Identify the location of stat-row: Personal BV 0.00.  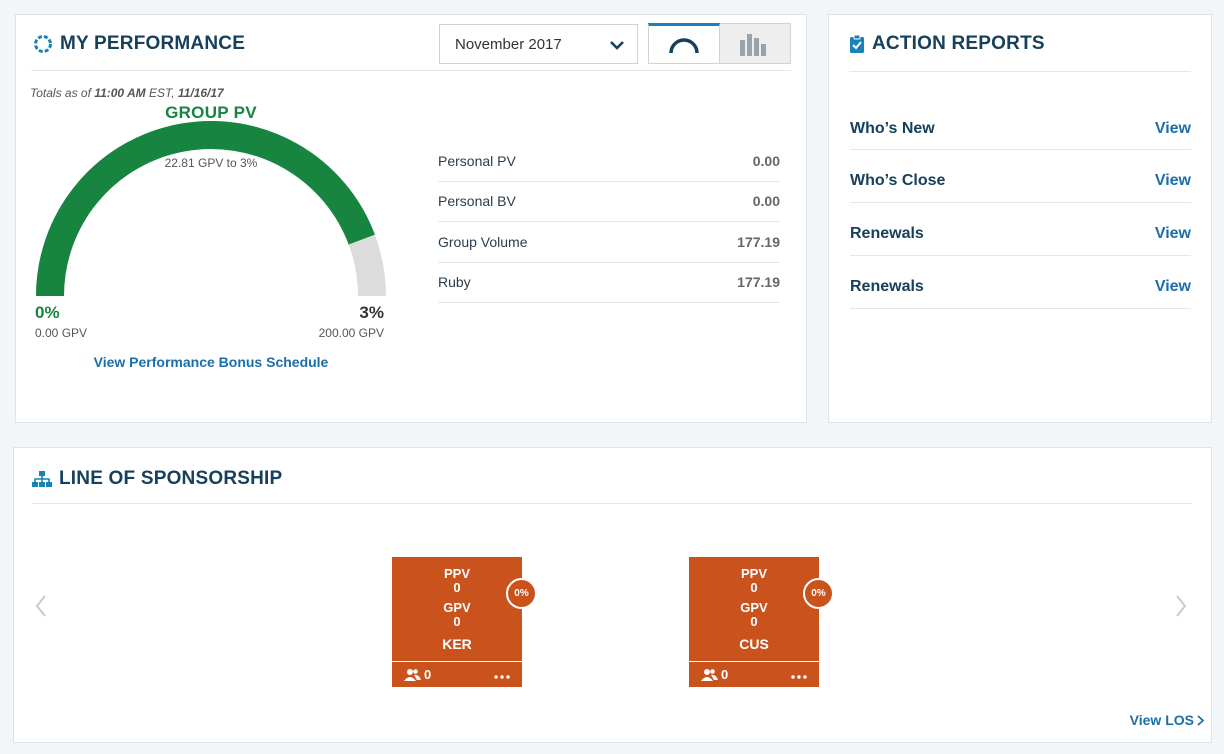
(609, 202).